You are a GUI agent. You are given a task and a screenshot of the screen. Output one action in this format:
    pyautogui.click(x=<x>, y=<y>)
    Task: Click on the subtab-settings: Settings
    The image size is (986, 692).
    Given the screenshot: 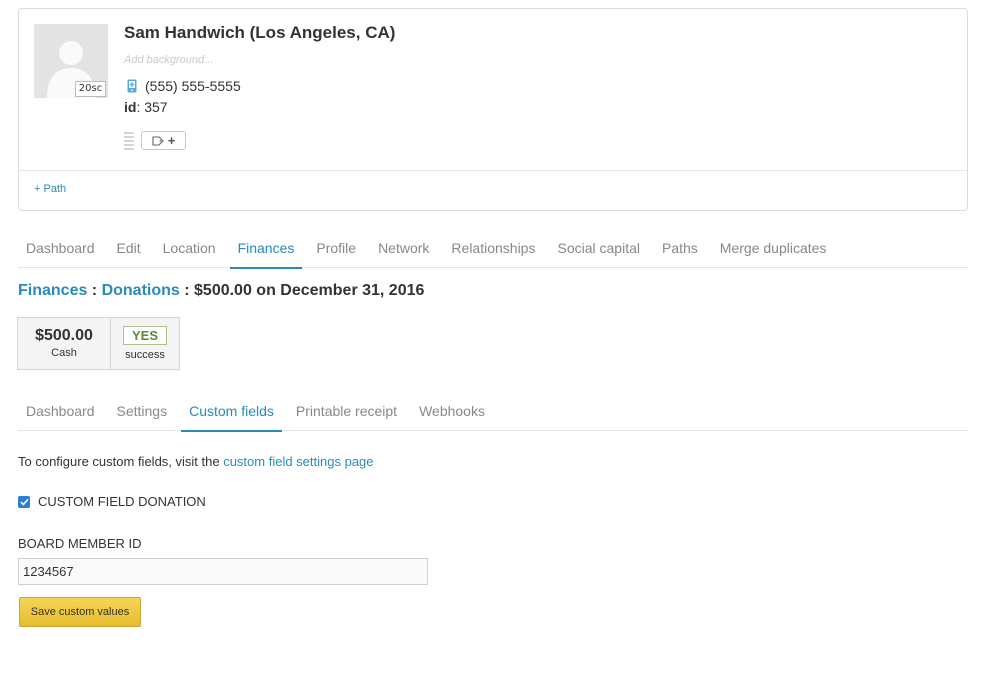 What is the action you would take?
    pyautogui.click(x=142, y=412)
    